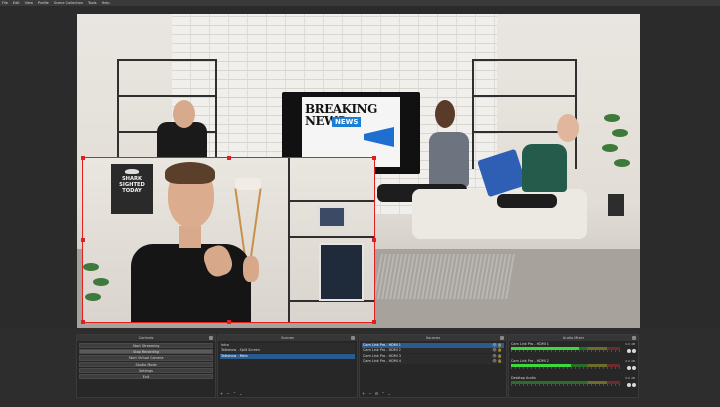  I want to click on mixer-title-text: Audio Mixer, so click(573, 338).